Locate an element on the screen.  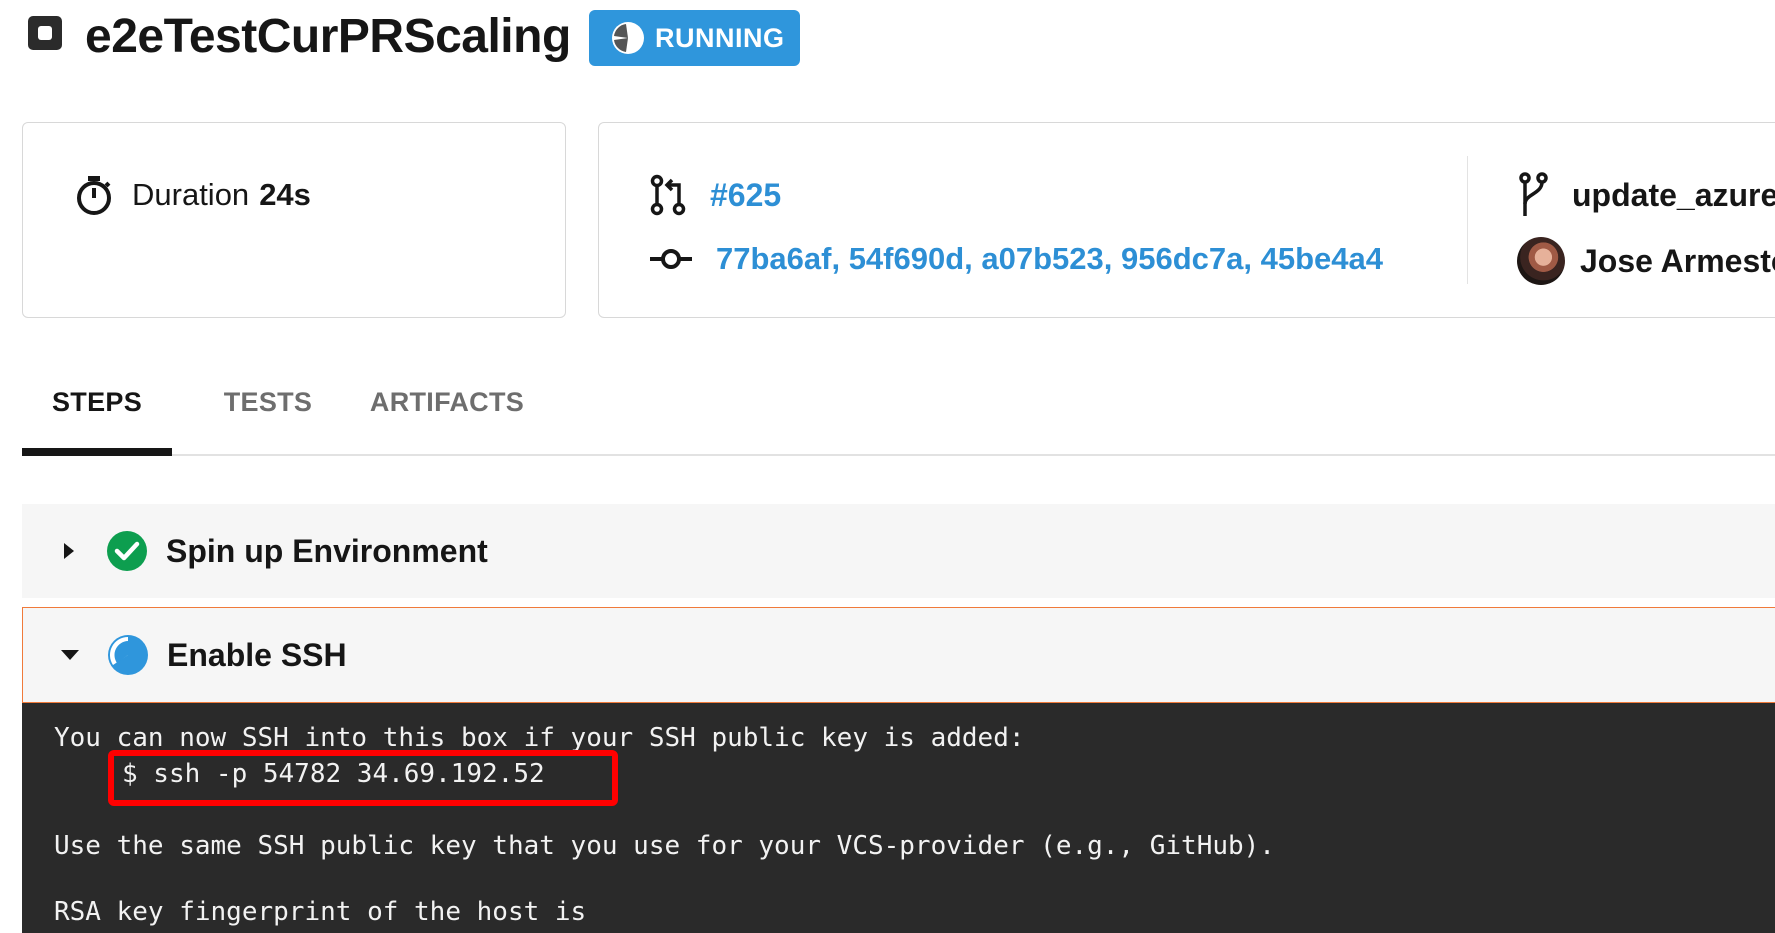
tab-artifacts: ARTIFACTS is located at coordinates (447, 413).